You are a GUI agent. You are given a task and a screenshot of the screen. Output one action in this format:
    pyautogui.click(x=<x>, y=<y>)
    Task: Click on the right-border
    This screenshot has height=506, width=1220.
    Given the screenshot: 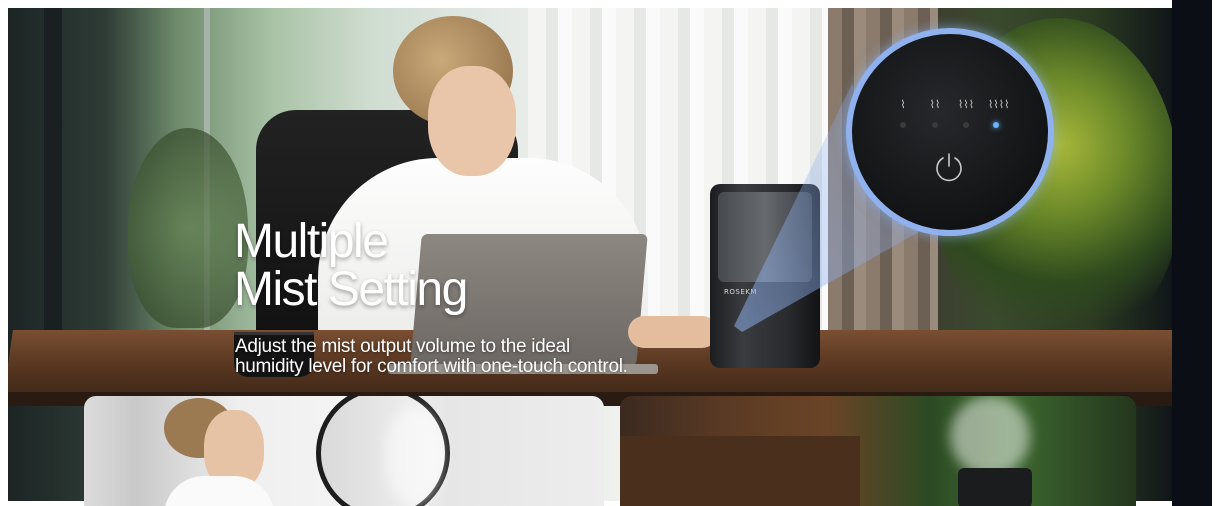 What is the action you would take?
    pyautogui.click(x=1192, y=253)
    